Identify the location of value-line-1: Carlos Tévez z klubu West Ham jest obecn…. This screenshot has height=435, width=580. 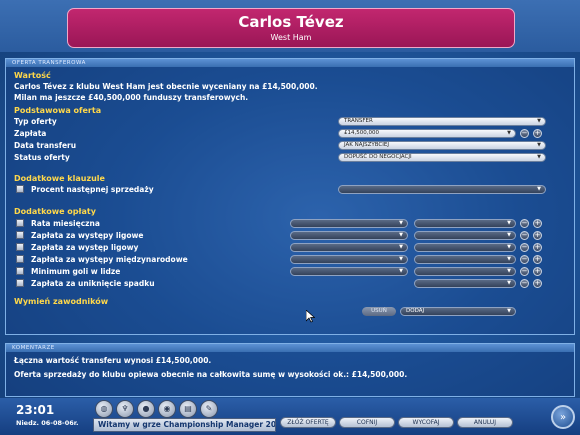
(166, 86).